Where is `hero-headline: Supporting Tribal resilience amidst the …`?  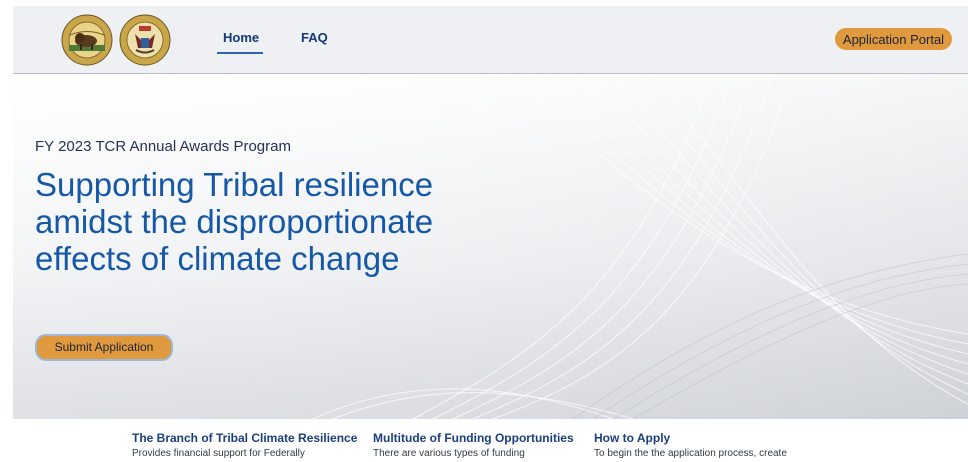
hero-headline: Supporting Tribal resilience amidst the … is located at coordinates (234, 221).